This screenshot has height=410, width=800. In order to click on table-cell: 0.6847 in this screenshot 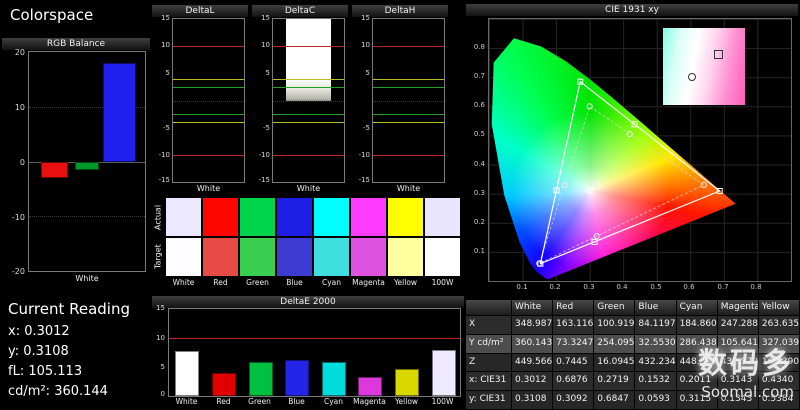, I will do `click(615, 400)`.